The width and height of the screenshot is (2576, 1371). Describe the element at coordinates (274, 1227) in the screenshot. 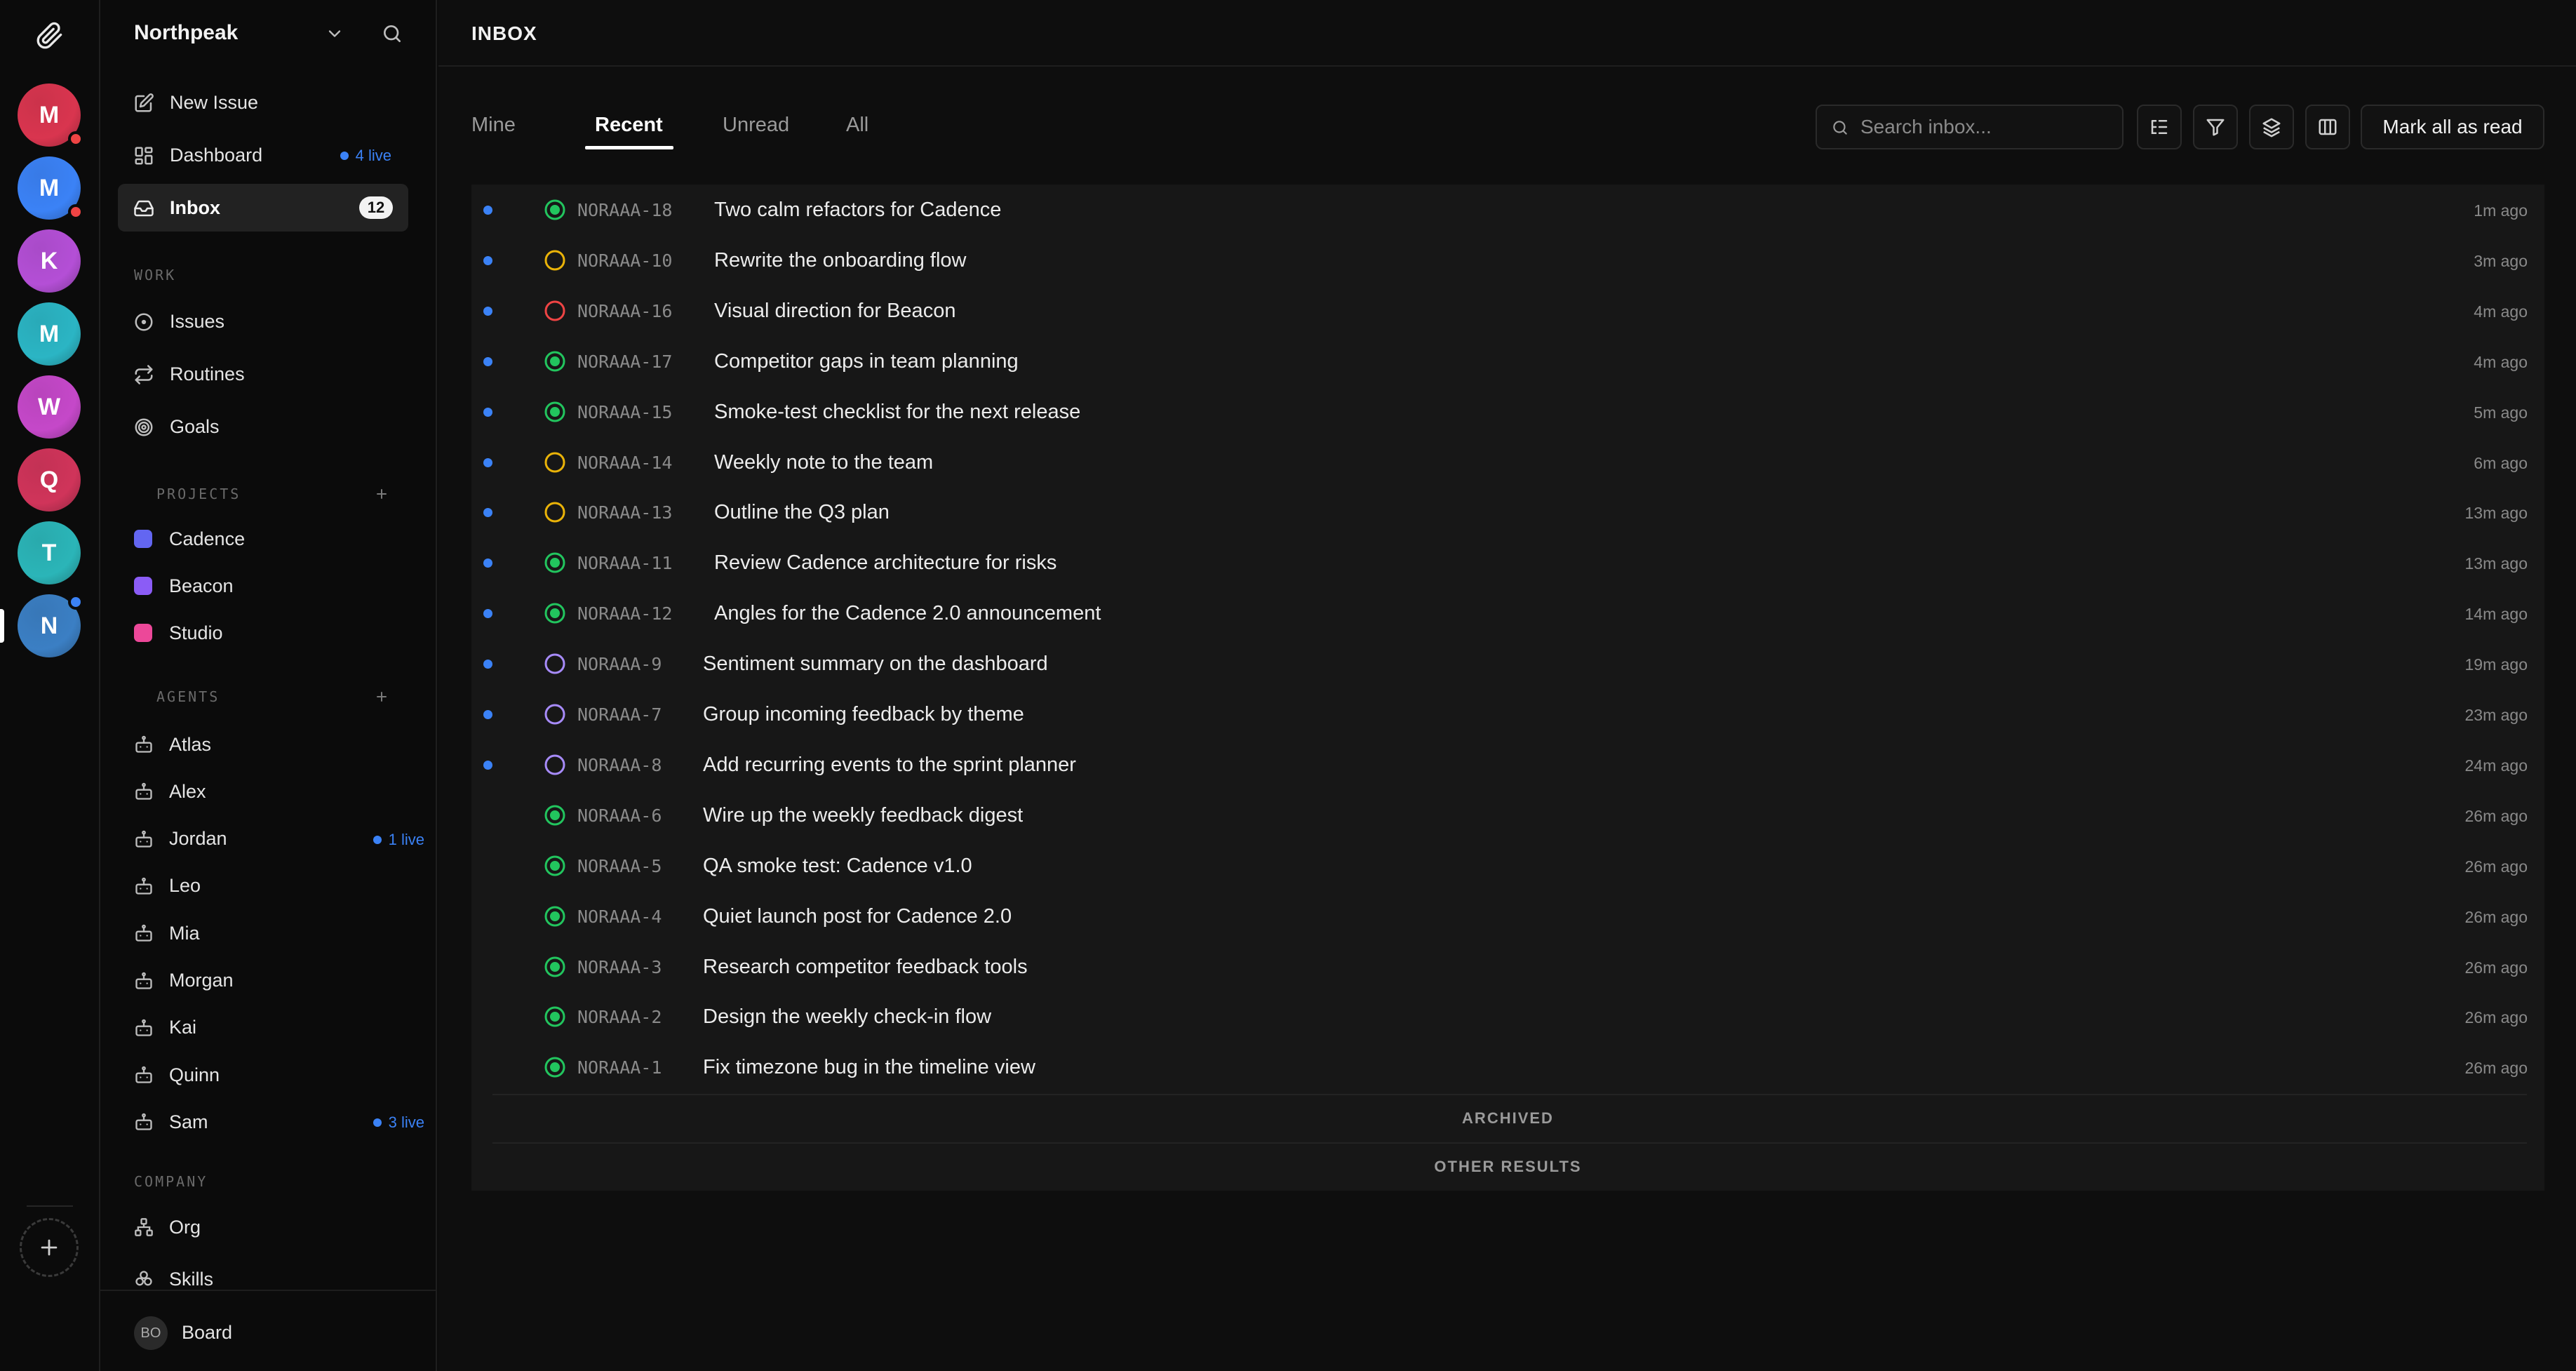

I see `sidebar-item-org: Org` at that location.